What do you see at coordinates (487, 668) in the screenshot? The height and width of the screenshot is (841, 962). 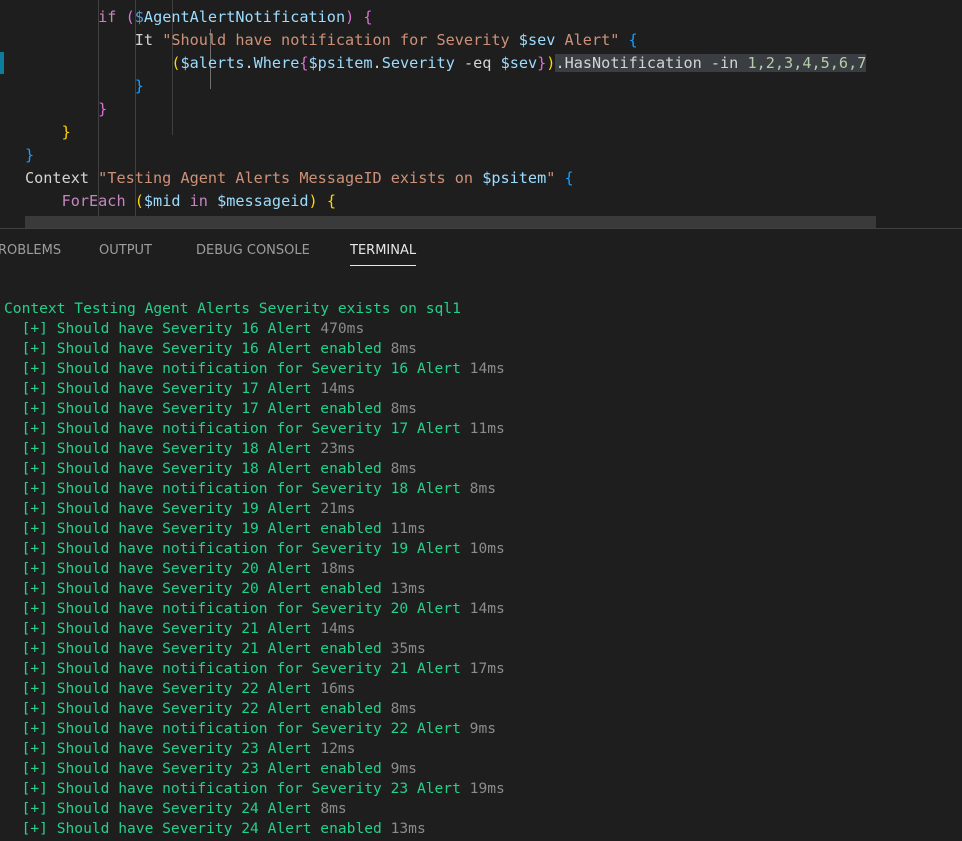 I see `test-duration: 17ms` at bounding box center [487, 668].